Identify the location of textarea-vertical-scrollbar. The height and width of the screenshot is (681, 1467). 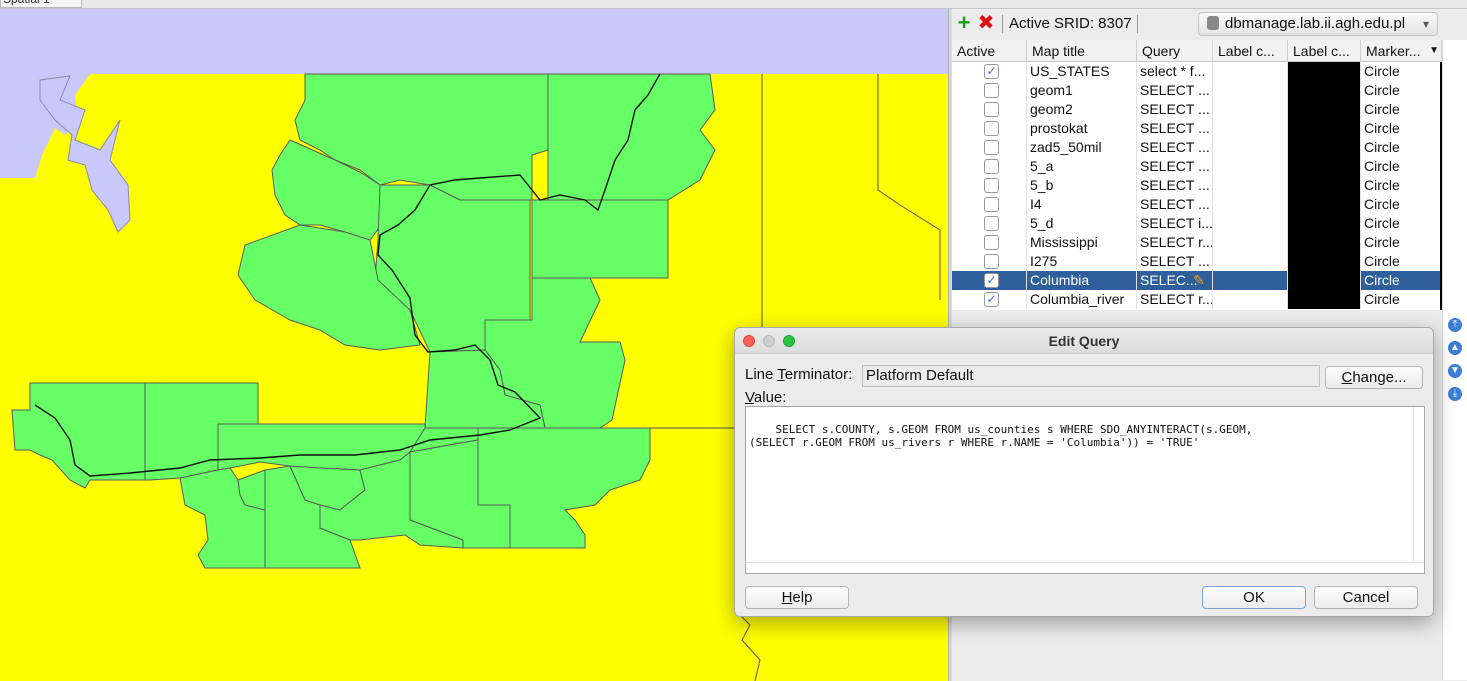
(1418, 485).